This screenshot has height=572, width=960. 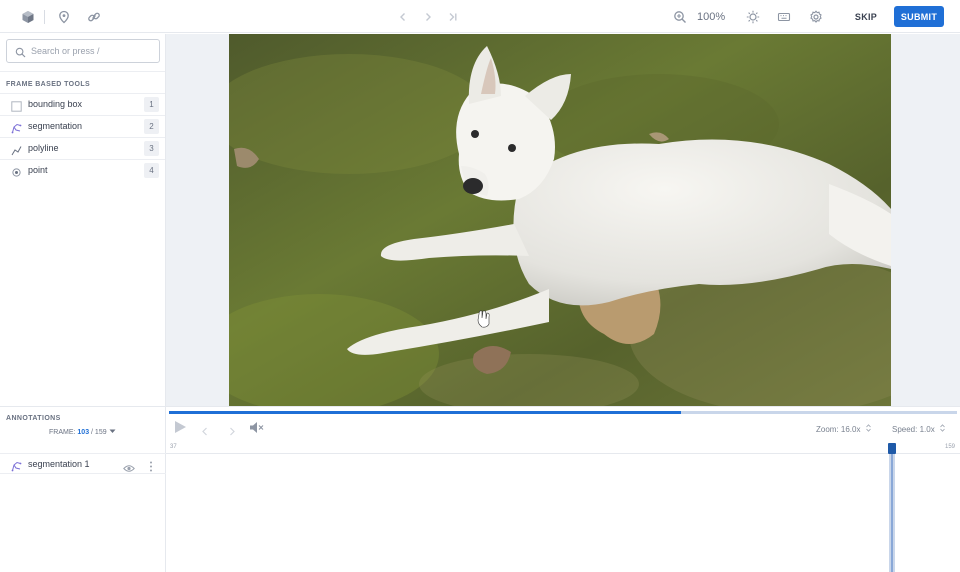 I want to click on tool-segmentation: segmentation 2, so click(x=82, y=126).